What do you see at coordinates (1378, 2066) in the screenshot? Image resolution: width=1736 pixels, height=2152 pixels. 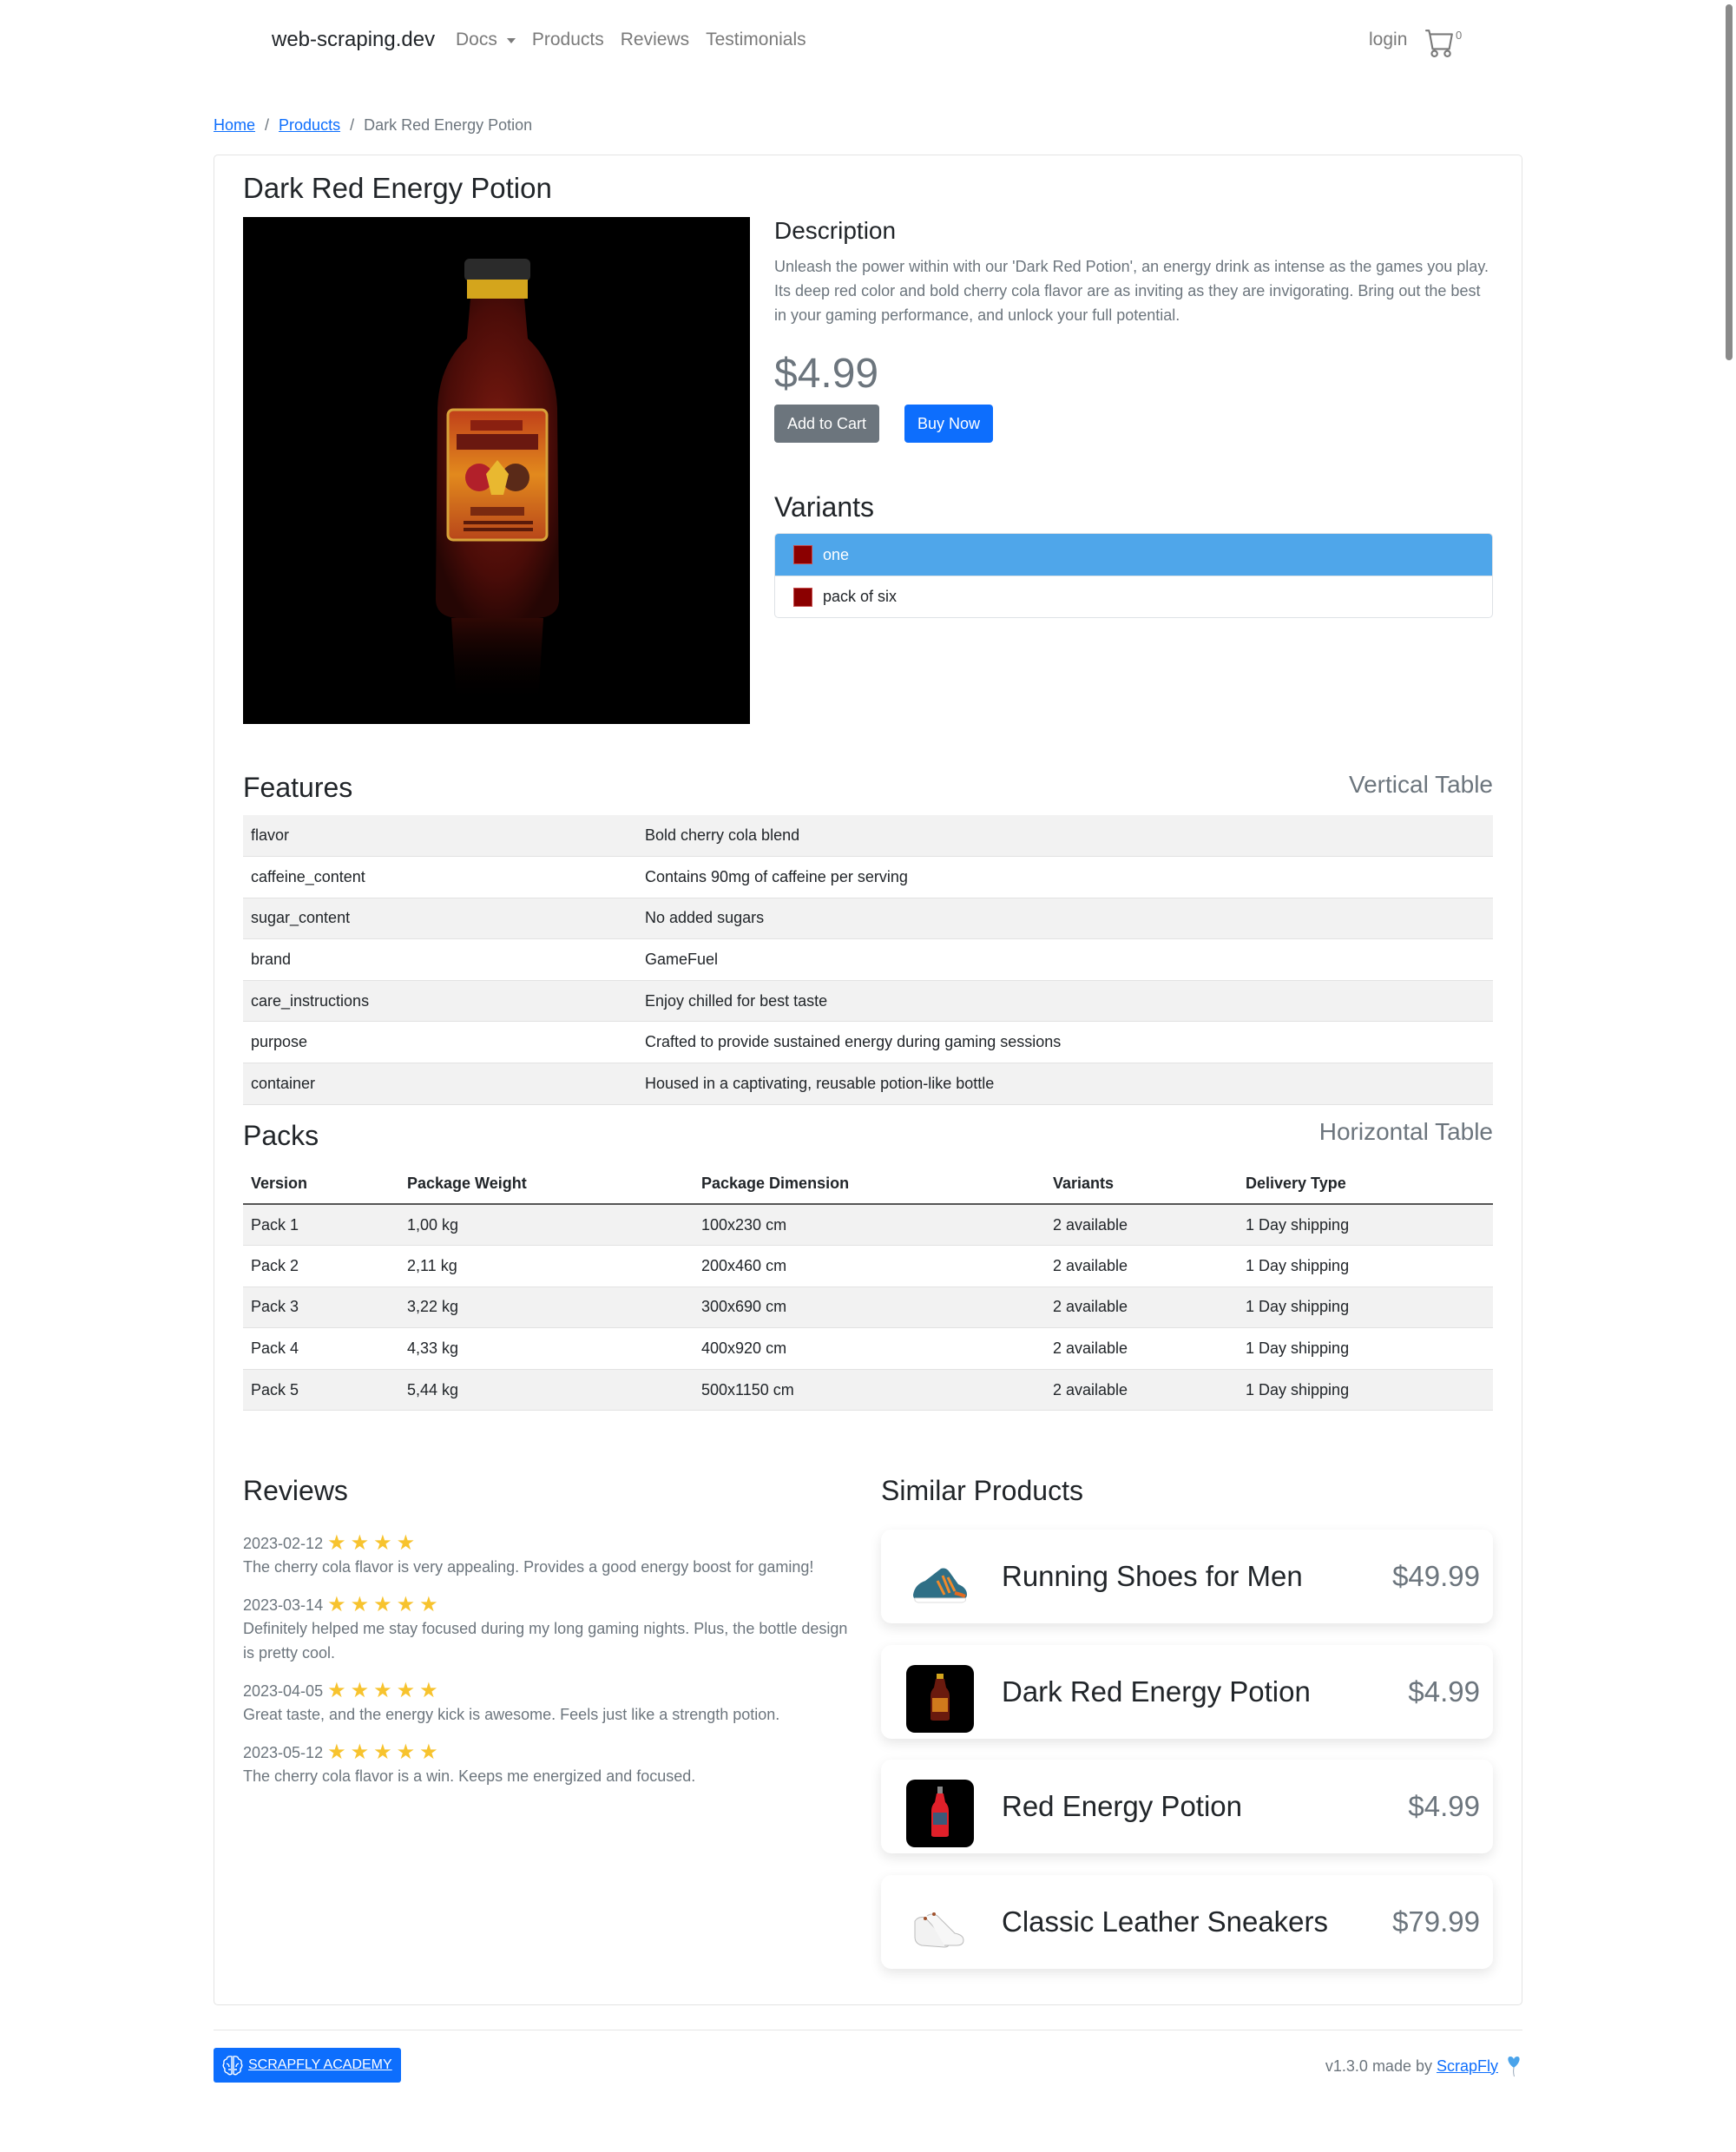 I see `version-text: v1.3.0 made by` at bounding box center [1378, 2066].